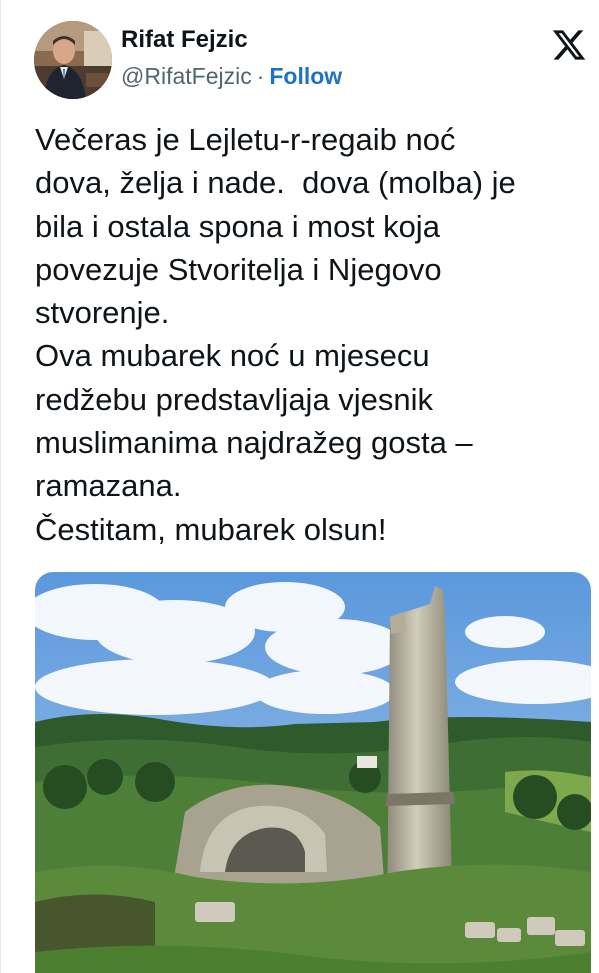 Image resolution: width=599 pixels, height=973 pixels. What do you see at coordinates (569, 45) in the screenshot?
I see `x-logo-icon` at bounding box center [569, 45].